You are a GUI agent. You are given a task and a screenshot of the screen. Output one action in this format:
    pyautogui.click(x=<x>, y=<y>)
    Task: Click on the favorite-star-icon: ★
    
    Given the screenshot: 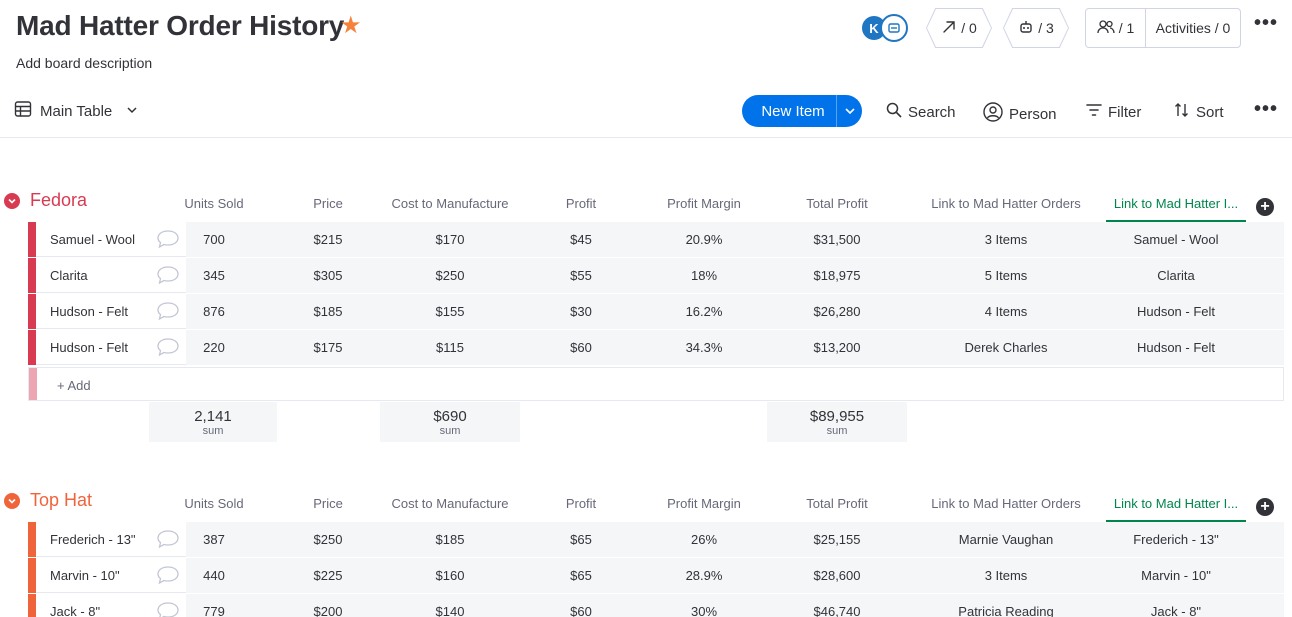 What is the action you would take?
    pyautogui.click(x=351, y=26)
    